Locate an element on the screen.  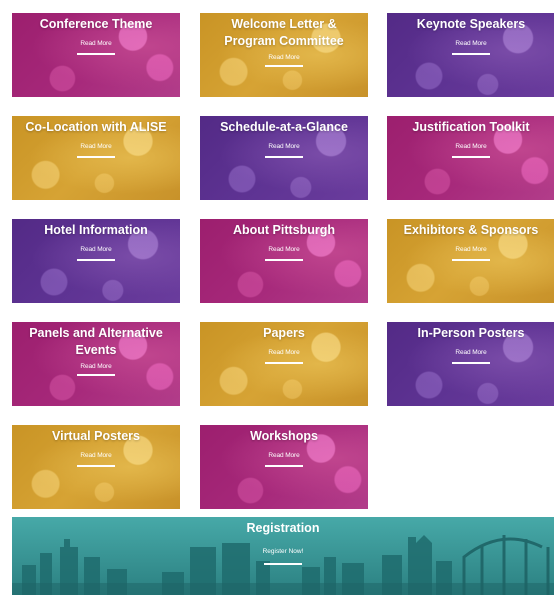
tile-justification-toolkit: Justification Toolkit Read More is located at coordinates (470, 158).